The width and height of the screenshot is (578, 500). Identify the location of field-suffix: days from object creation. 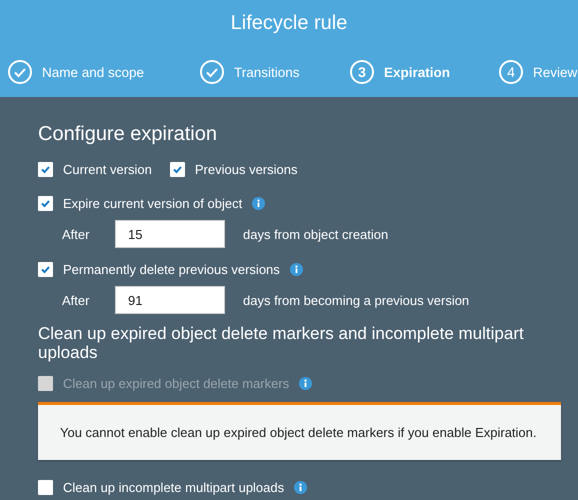
(315, 234).